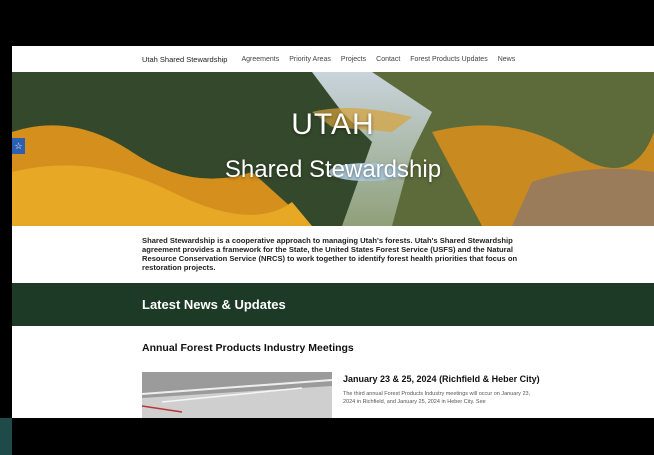 The image size is (654, 455). I want to click on video-letterbox-top, so click(327, 23).